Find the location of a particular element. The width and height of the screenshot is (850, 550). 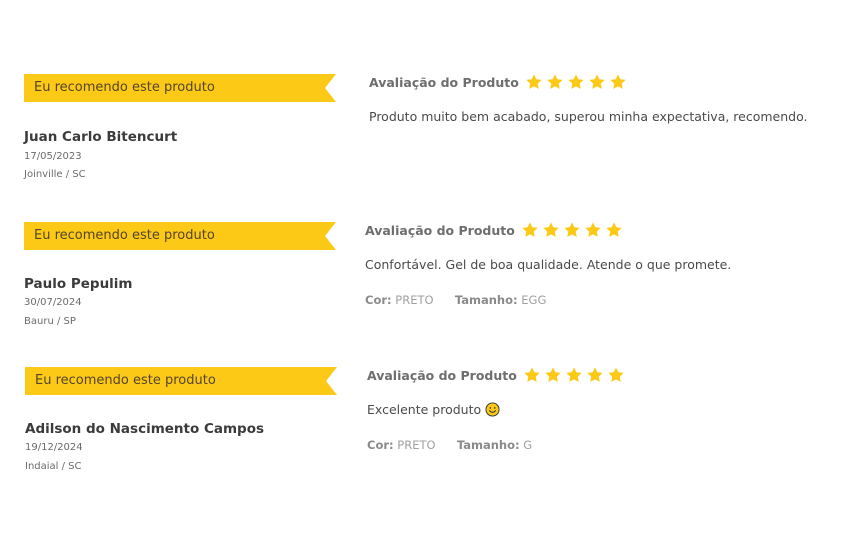

product-variant: Cor: PRETO Tamanho: EGG is located at coordinates (455, 300).